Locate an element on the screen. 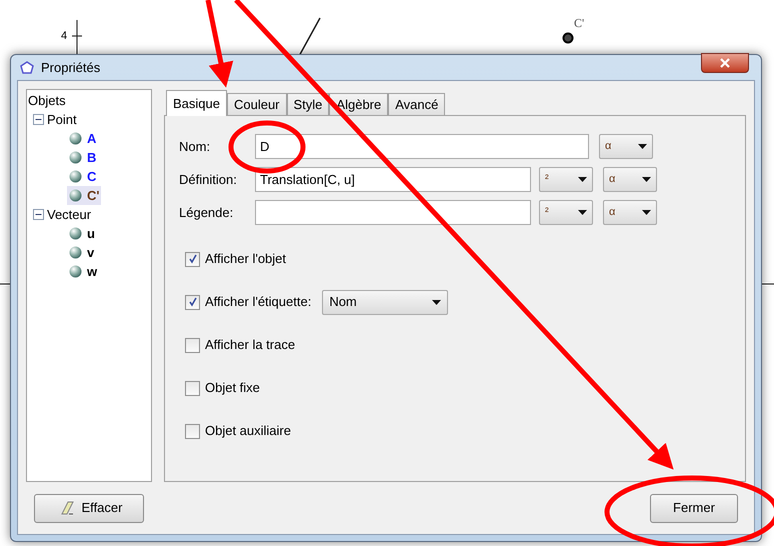 This screenshot has width=774, height=546. field-label: Nom: is located at coordinates (195, 147).